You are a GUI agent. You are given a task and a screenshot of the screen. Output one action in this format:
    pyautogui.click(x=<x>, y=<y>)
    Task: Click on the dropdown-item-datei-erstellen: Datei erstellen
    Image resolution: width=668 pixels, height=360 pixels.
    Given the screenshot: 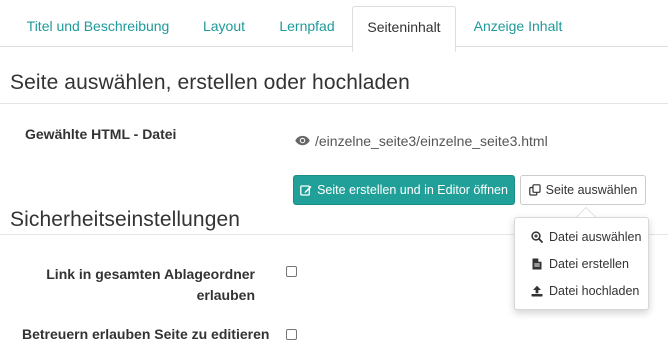 What is the action you would take?
    pyautogui.click(x=580, y=264)
    